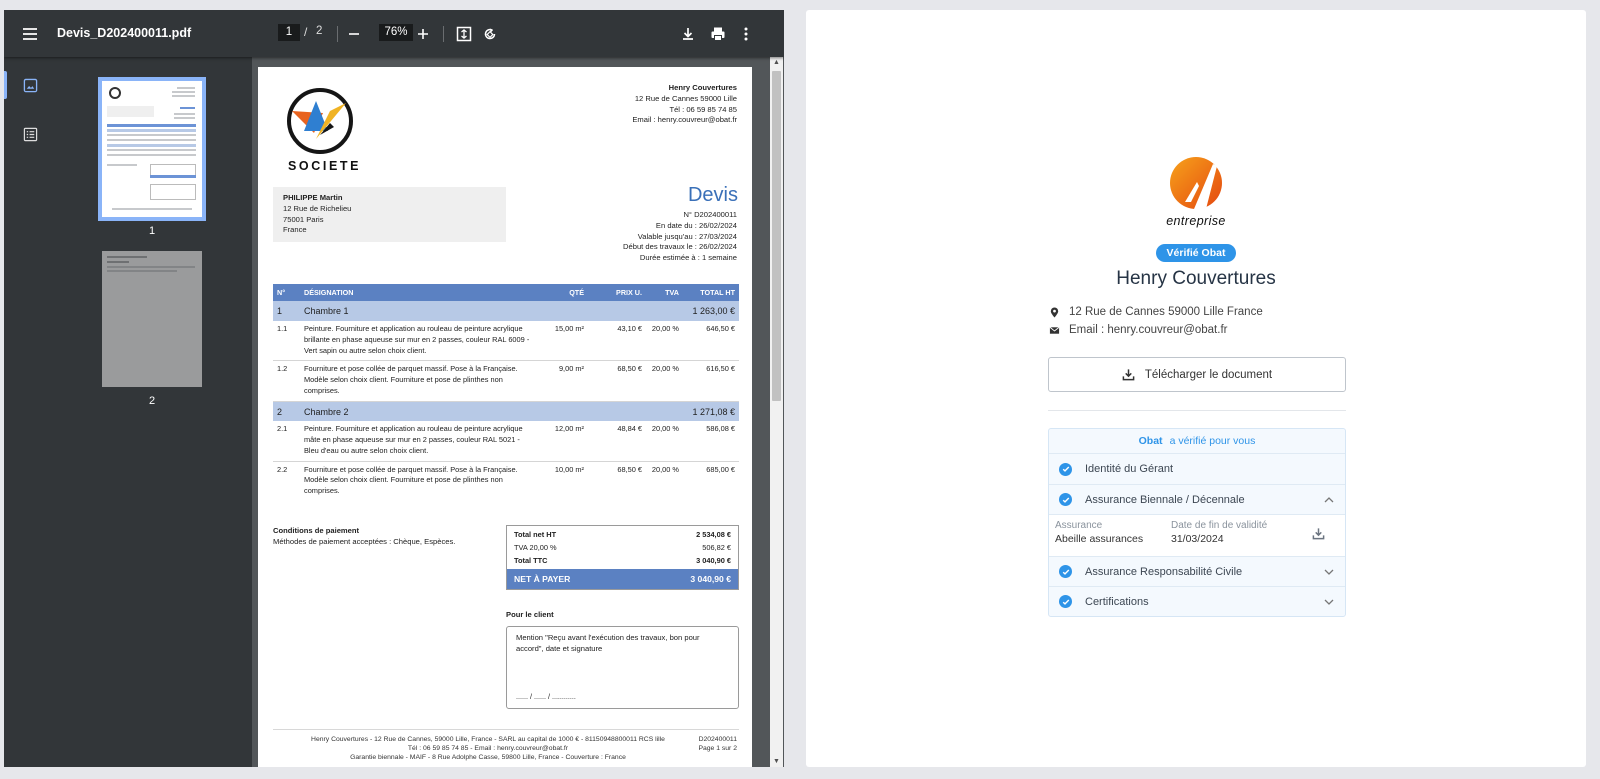 The width and height of the screenshot is (1600, 779). I want to click on company-phone: Tél : 06 59 85 74 85, so click(703, 109).